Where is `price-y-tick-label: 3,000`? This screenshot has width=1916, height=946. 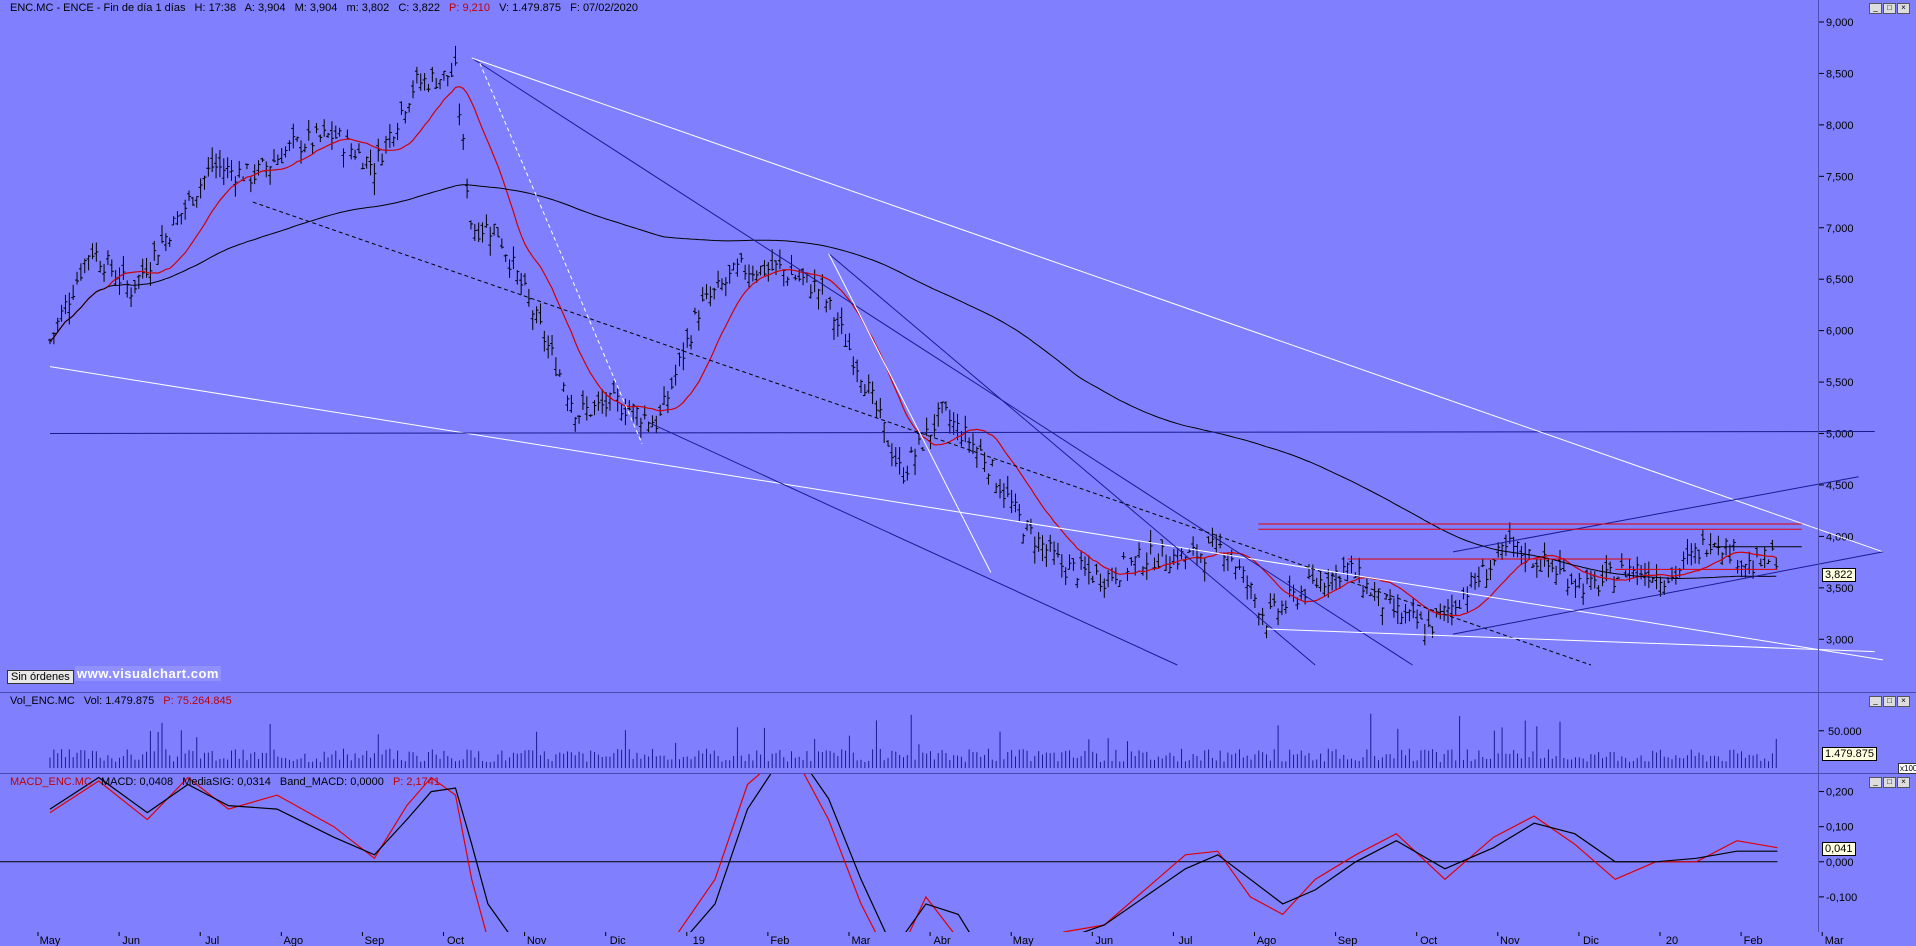 price-y-tick-label: 3,000 is located at coordinates (1840, 640).